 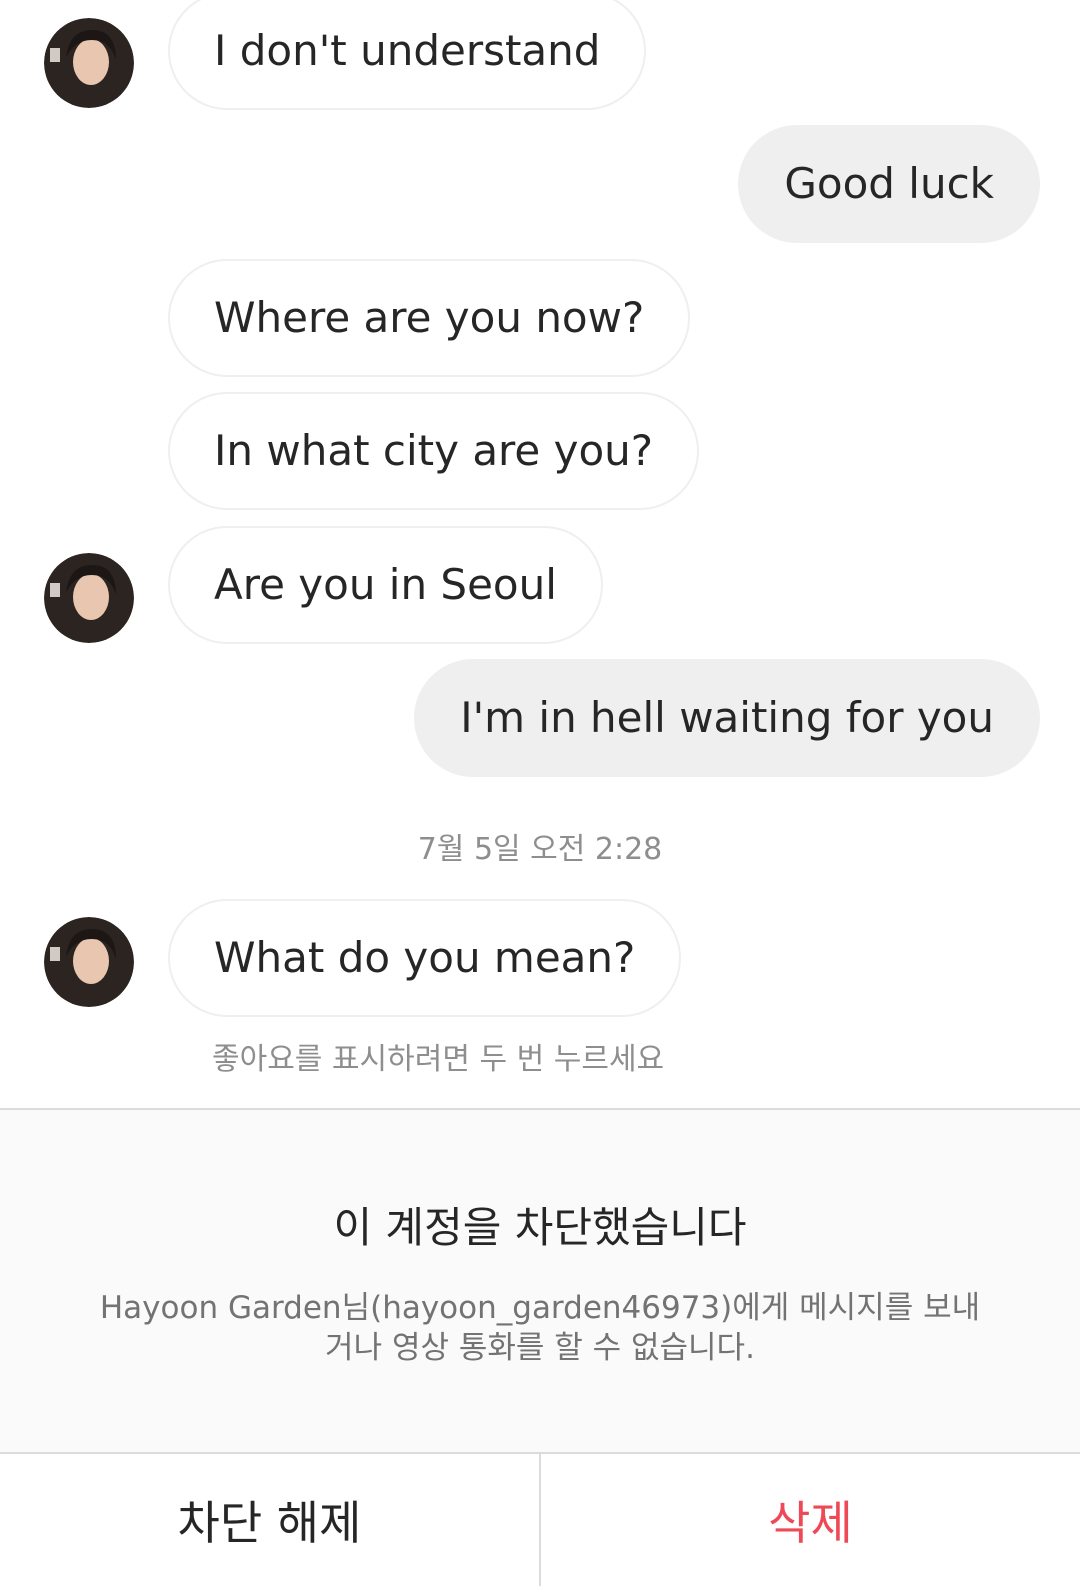 I want to click on message-bubble-incoming: What do you mean?, so click(x=425, y=958).